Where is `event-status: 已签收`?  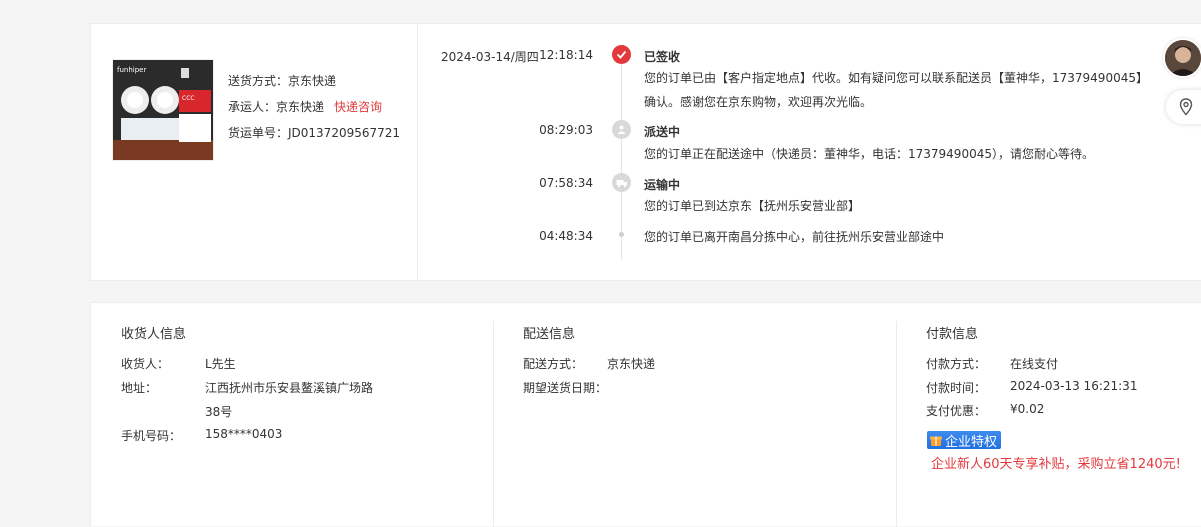
event-status: 已签收 is located at coordinates (662, 57).